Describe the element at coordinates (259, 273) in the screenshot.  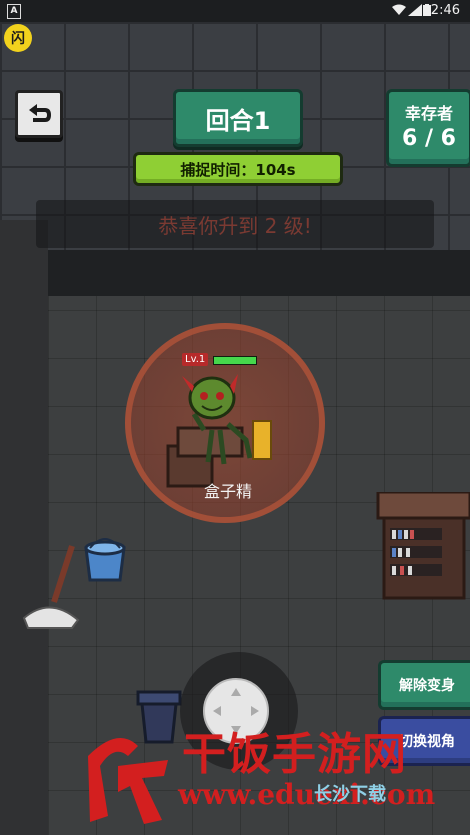
I see `wall-base-shadow` at that location.